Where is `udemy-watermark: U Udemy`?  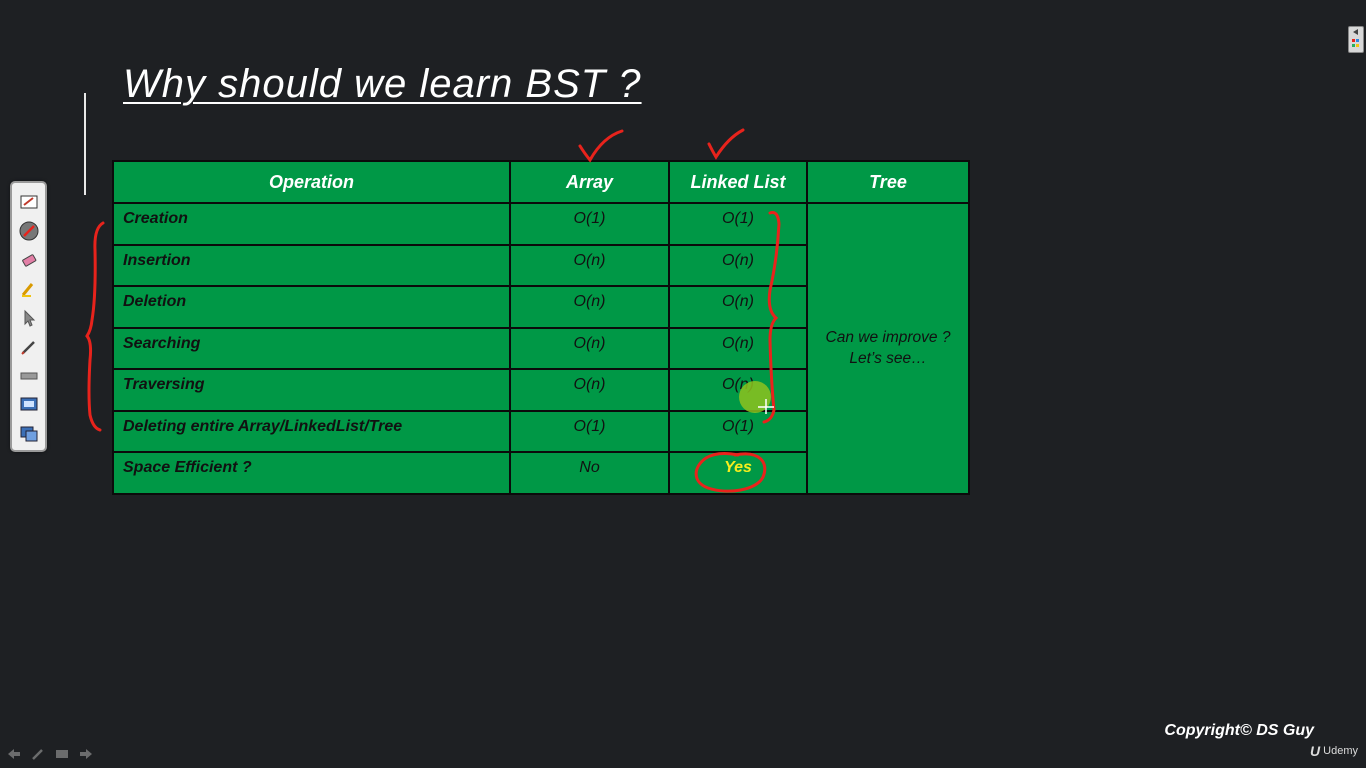
udemy-watermark: U Udemy is located at coordinates (1334, 751).